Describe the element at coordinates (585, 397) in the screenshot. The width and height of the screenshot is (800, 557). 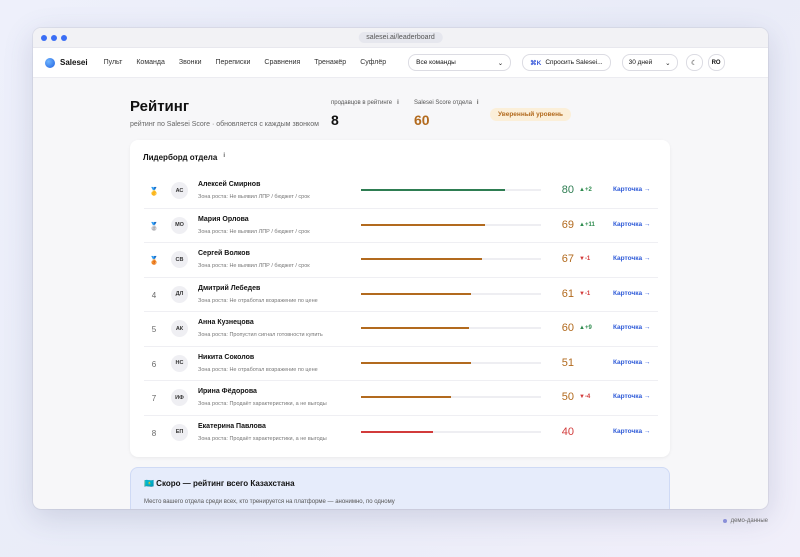
I see `score-delta: ▼-4` at that location.